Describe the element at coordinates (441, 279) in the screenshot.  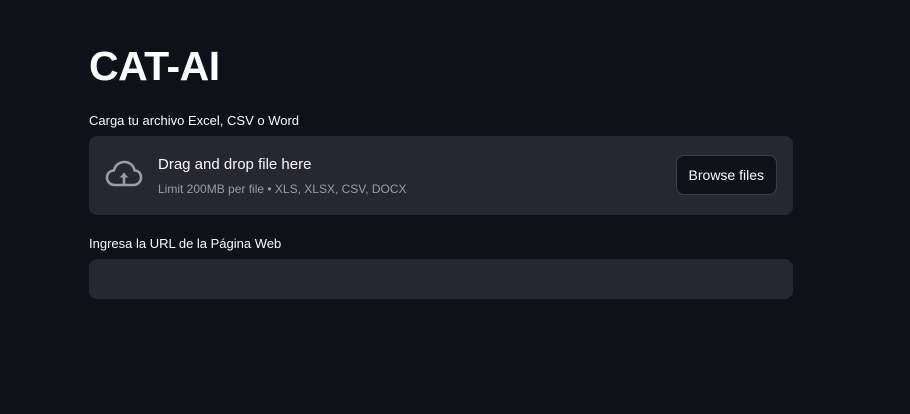
I see `url-input` at that location.